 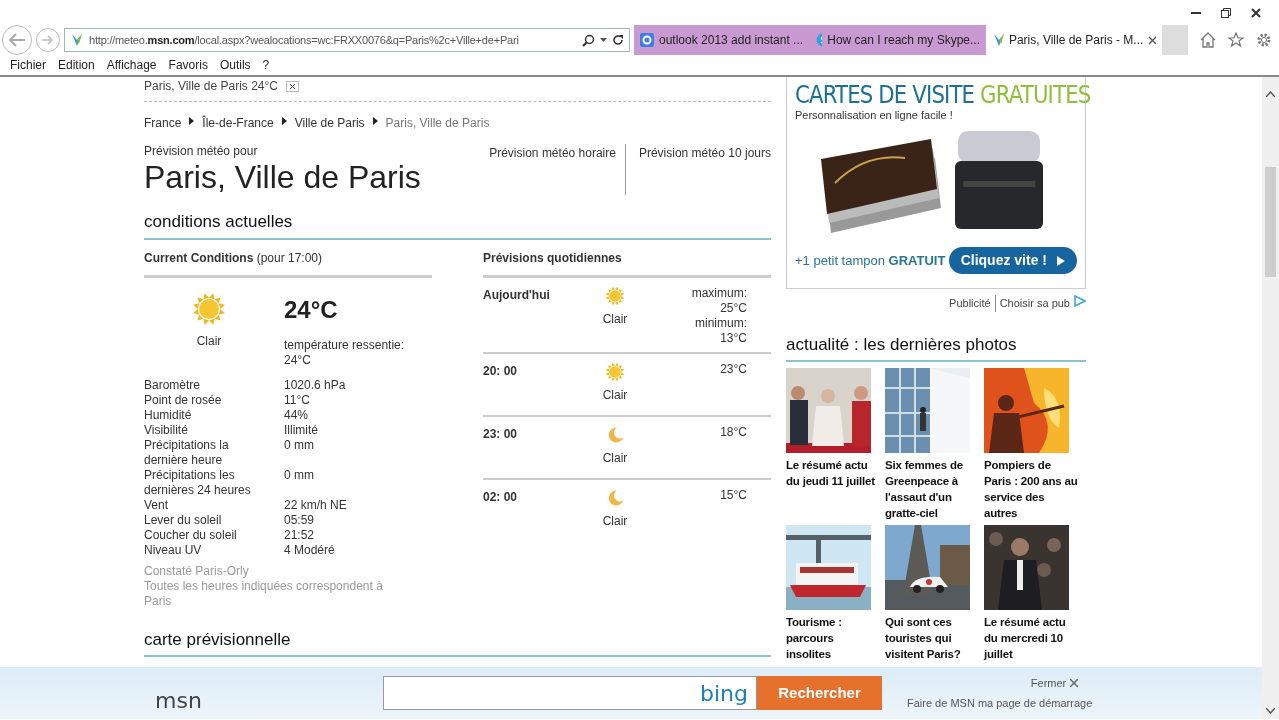 What do you see at coordinates (1031, 638) in the screenshot?
I see `photo-caption-link: Le résumé actu du mercredi 10 juillet` at bounding box center [1031, 638].